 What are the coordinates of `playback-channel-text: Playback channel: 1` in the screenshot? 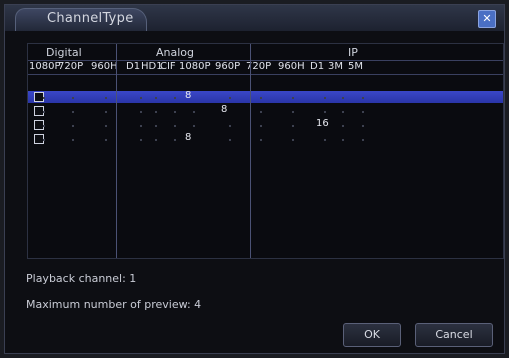 It's located at (81, 278).